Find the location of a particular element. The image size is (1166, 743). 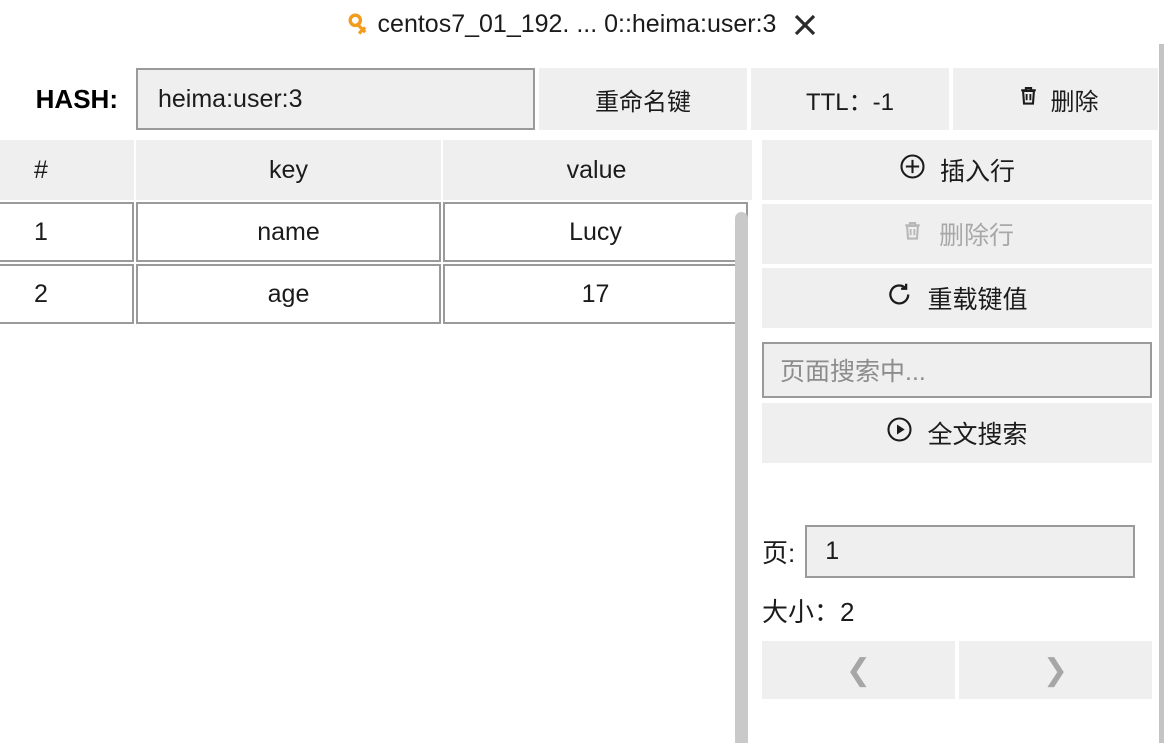

page-size-label: 大小：2 is located at coordinates (808, 612).